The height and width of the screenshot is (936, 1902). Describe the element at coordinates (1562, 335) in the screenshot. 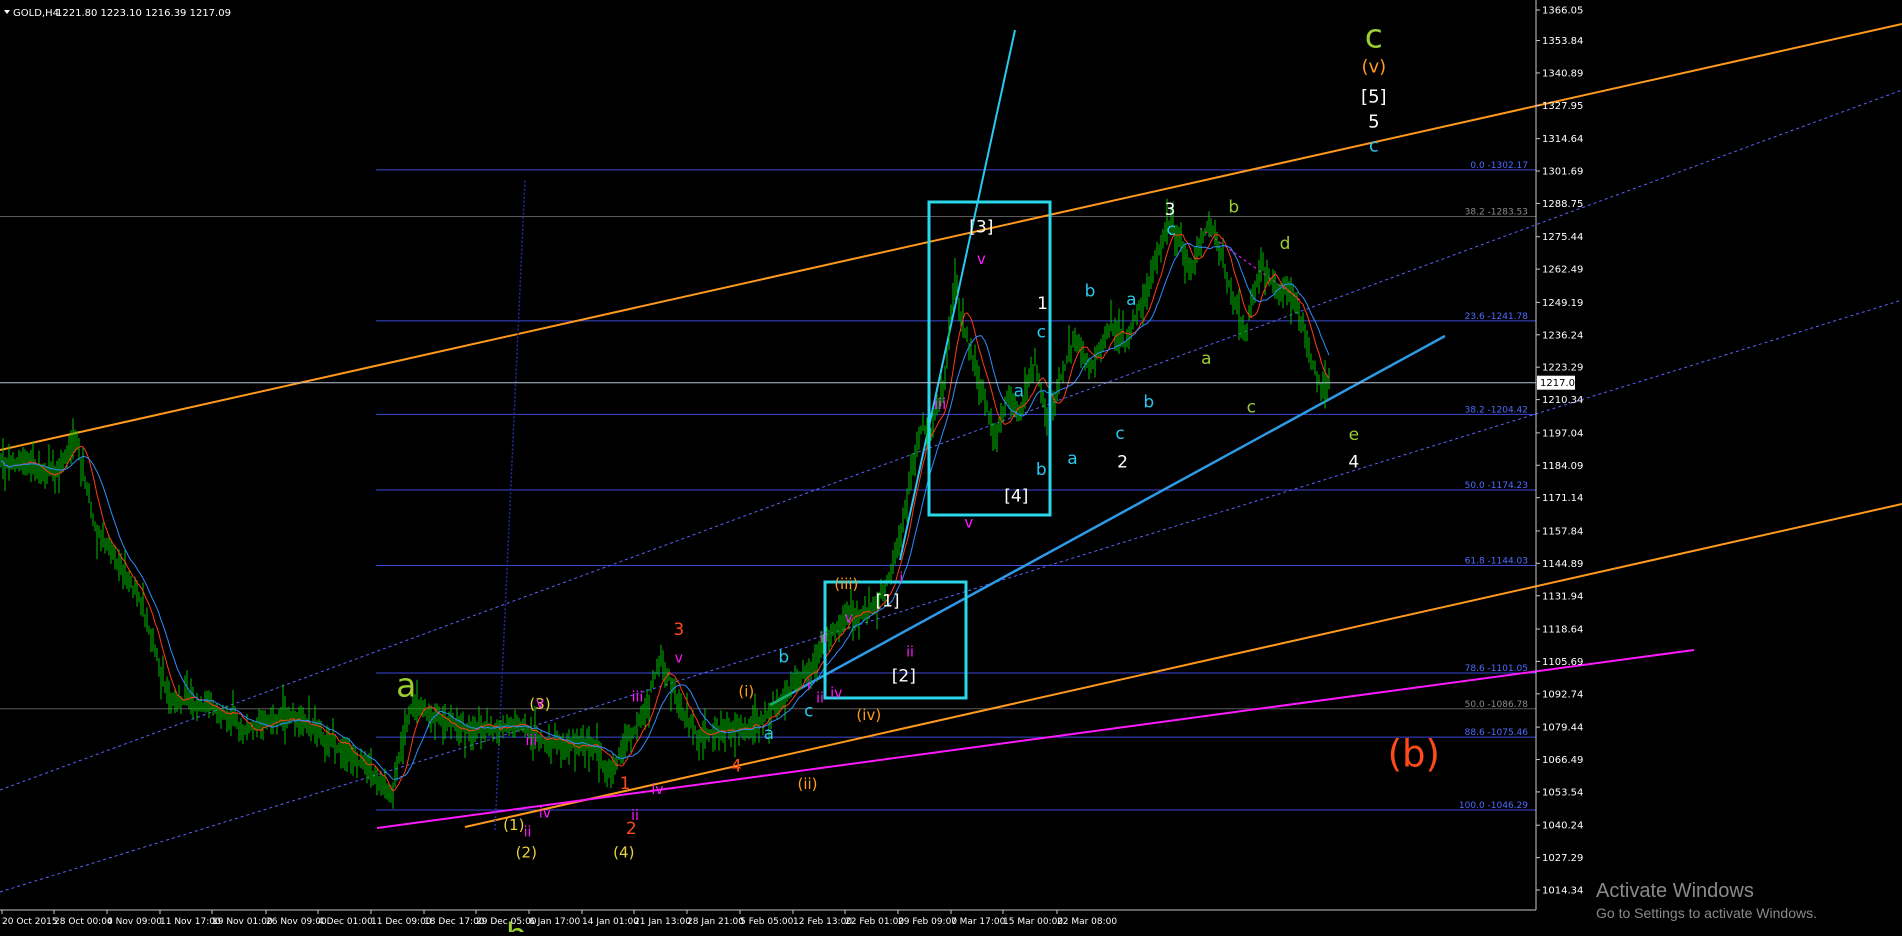

I see `price-tick-label: 1236.24` at that location.